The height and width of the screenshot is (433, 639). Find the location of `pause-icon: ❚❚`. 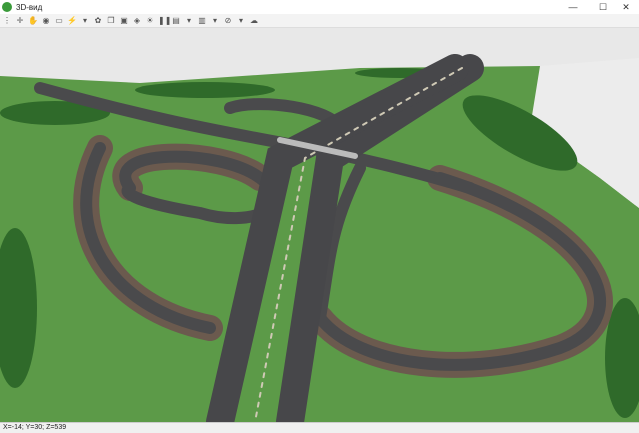

pause-icon: ❚❚ is located at coordinates (164, 21).